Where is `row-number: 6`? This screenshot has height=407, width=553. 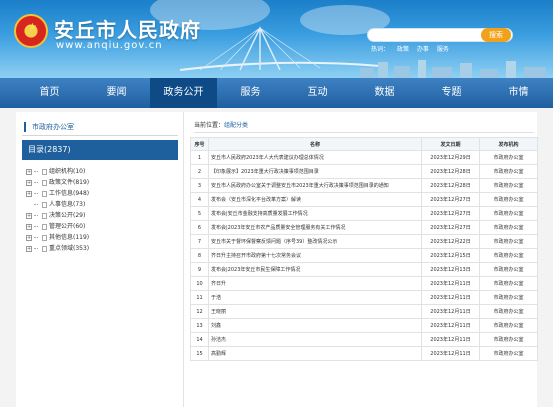
row-number: 6 is located at coordinates (199, 227).